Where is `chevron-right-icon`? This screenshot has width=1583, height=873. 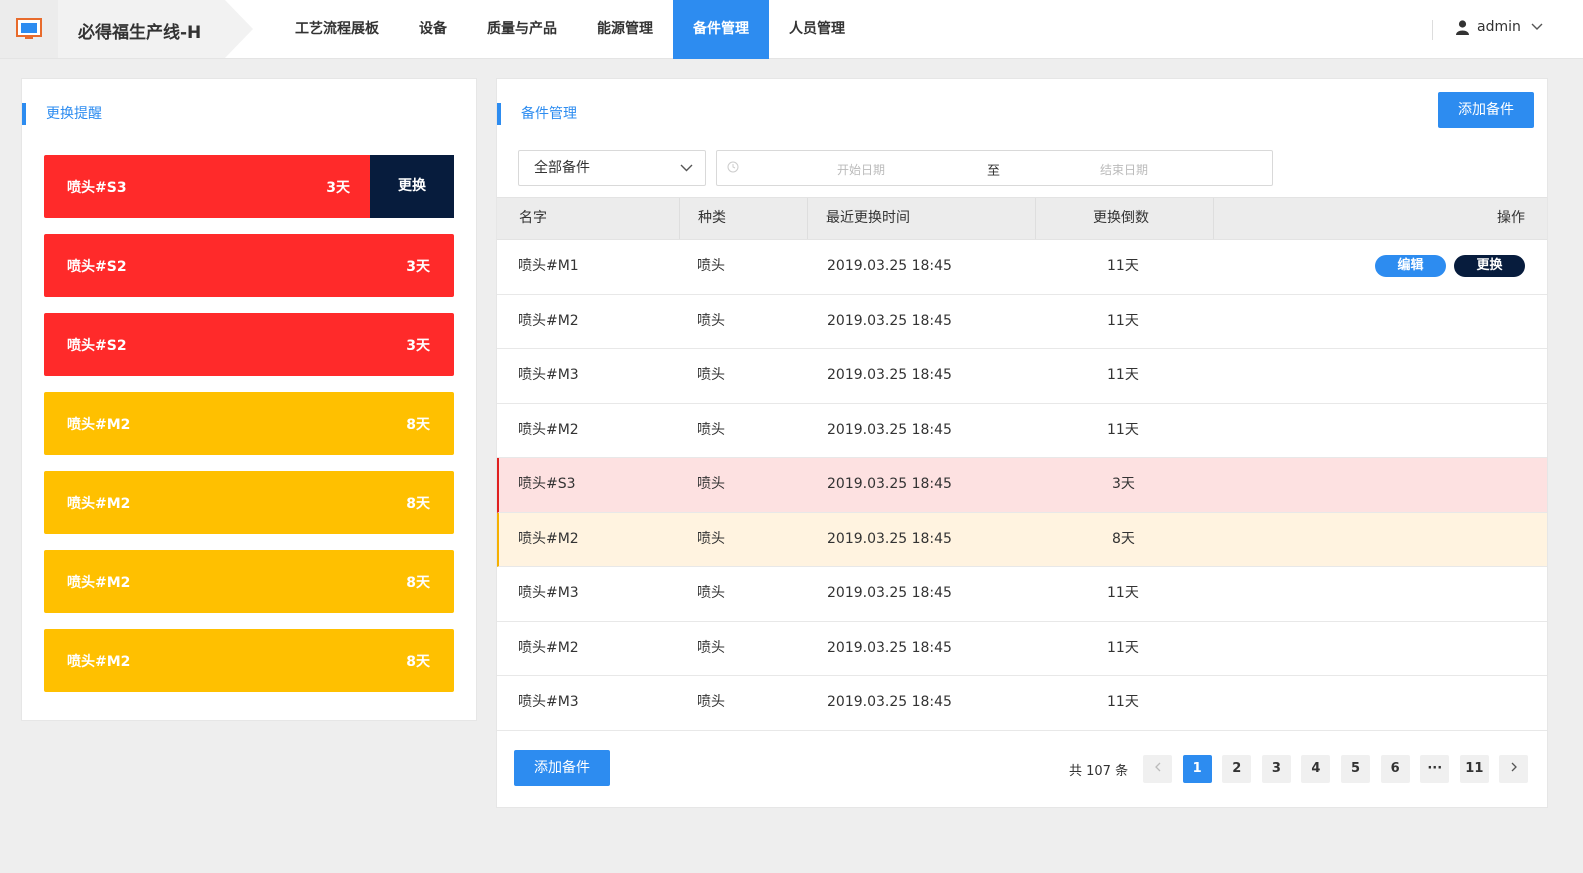
chevron-right-icon is located at coordinates (1514, 767).